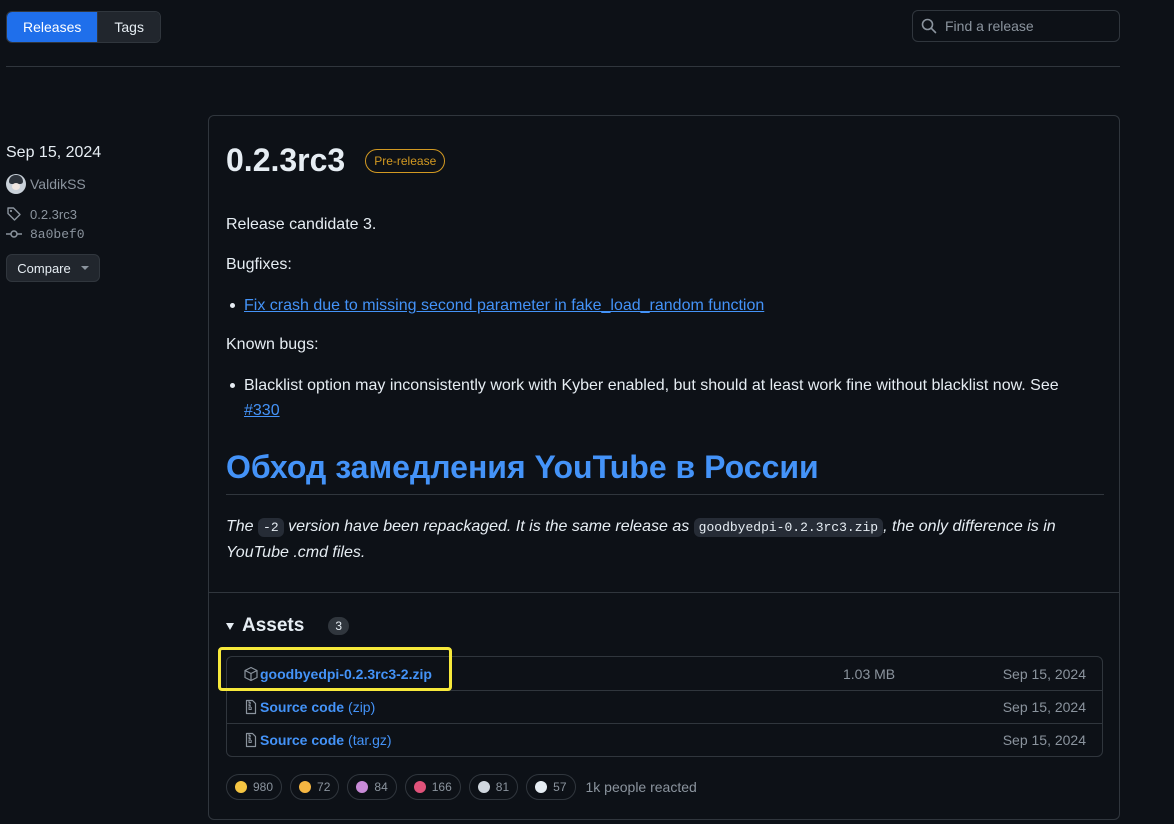 Image resolution: width=1174 pixels, height=824 pixels. I want to click on asset-format: (tar.gz), so click(370, 740).